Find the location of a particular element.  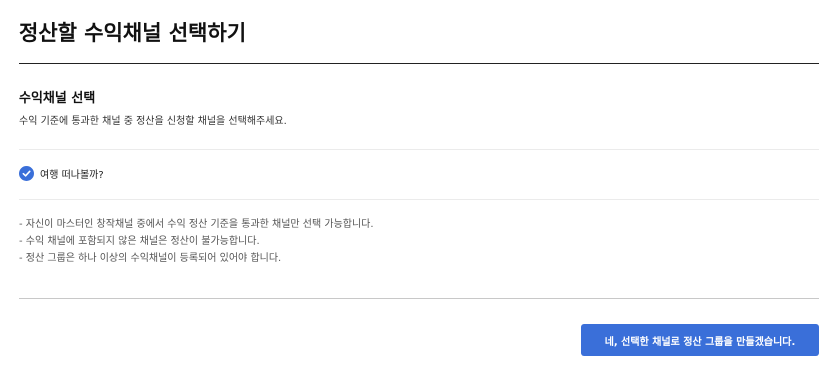

section-heading: 수익채널 선택 is located at coordinates (57, 98).